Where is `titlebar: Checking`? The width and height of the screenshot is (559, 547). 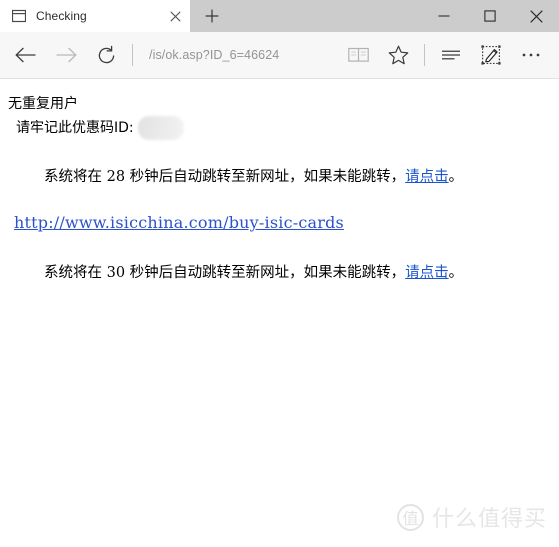 titlebar: Checking is located at coordinates (279, 16).